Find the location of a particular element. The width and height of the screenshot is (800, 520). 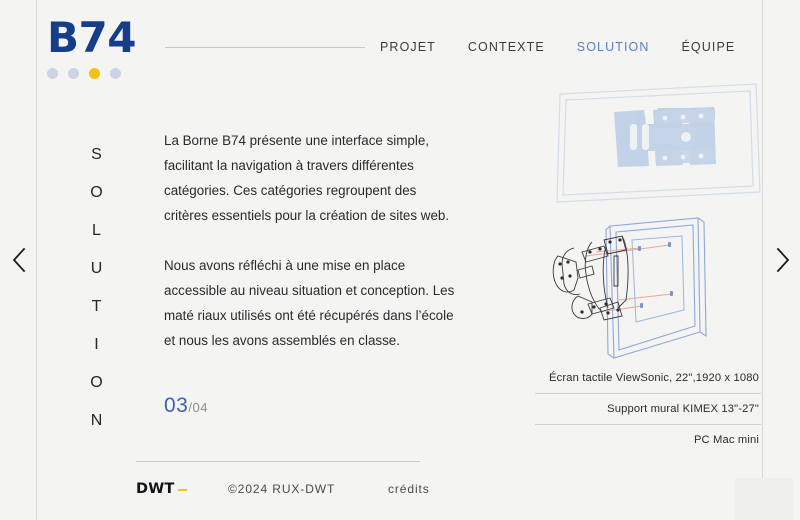

spec-item-pc: PC Mac mini is located at coordinates (648, 439).